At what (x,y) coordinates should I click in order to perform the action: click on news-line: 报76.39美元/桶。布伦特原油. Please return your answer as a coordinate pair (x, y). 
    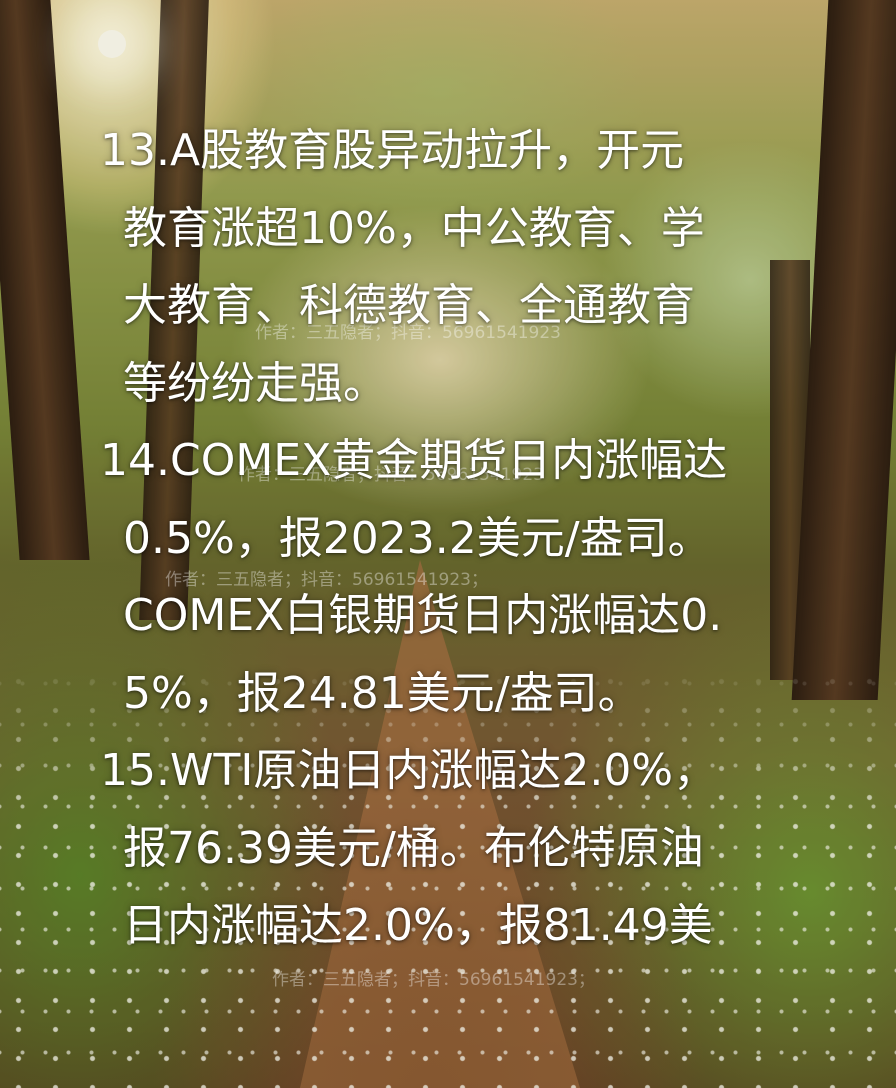
    Looking at the image, I should click on (413, 848).